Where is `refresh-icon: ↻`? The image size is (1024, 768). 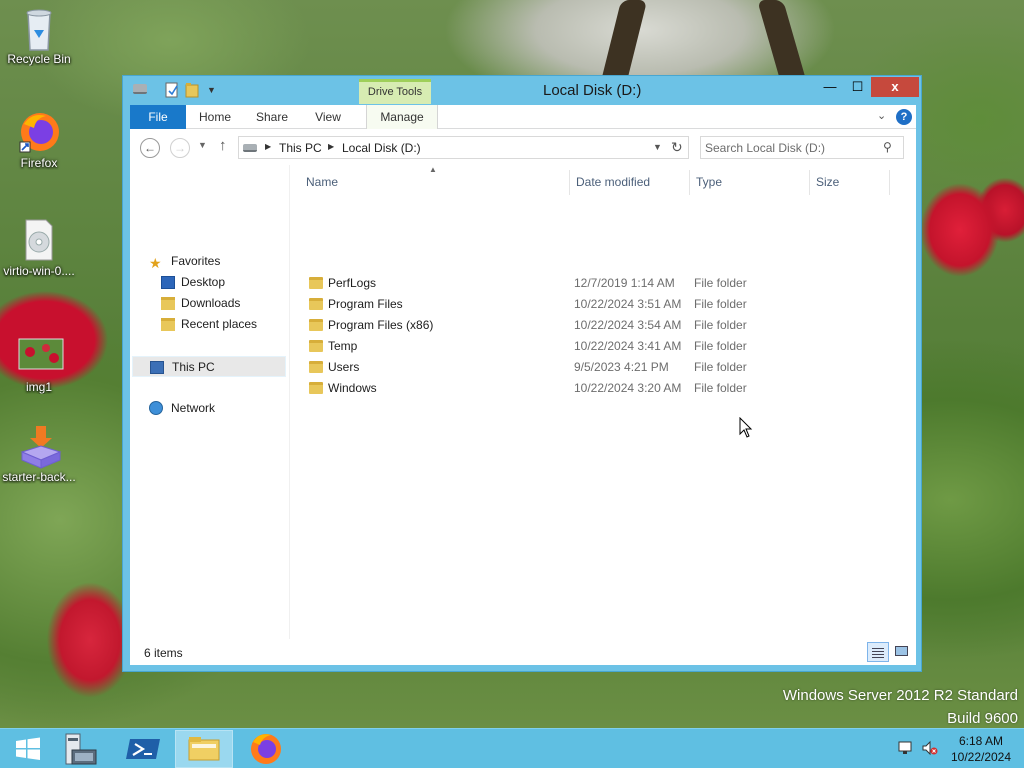
refresh-icon: ↻ is located at coordinates (677, 147).